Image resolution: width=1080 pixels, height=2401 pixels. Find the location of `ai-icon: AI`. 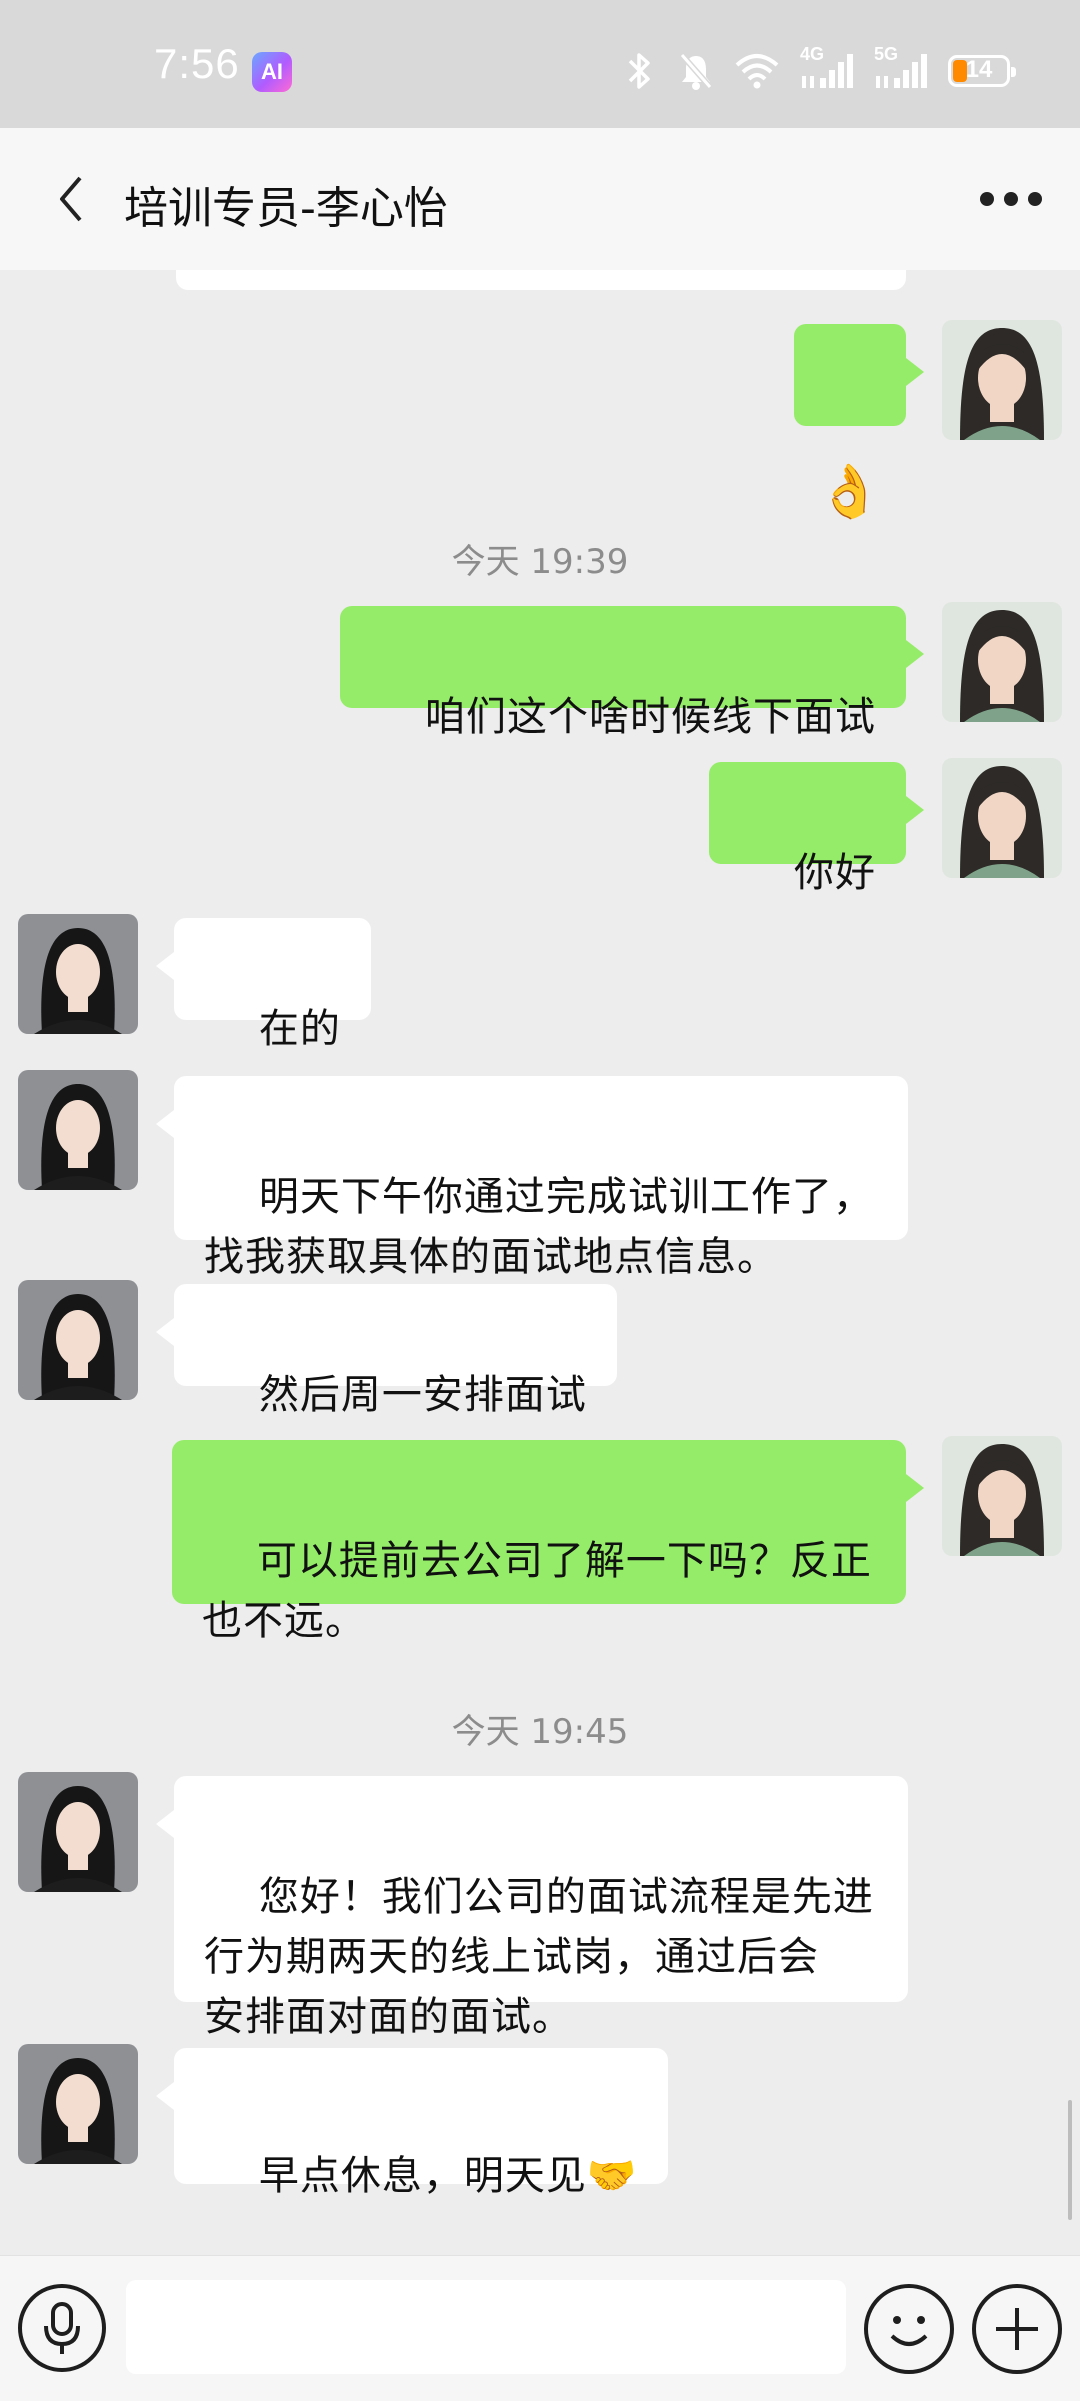

ai-icon: AI is located at coordinates (272, 72).